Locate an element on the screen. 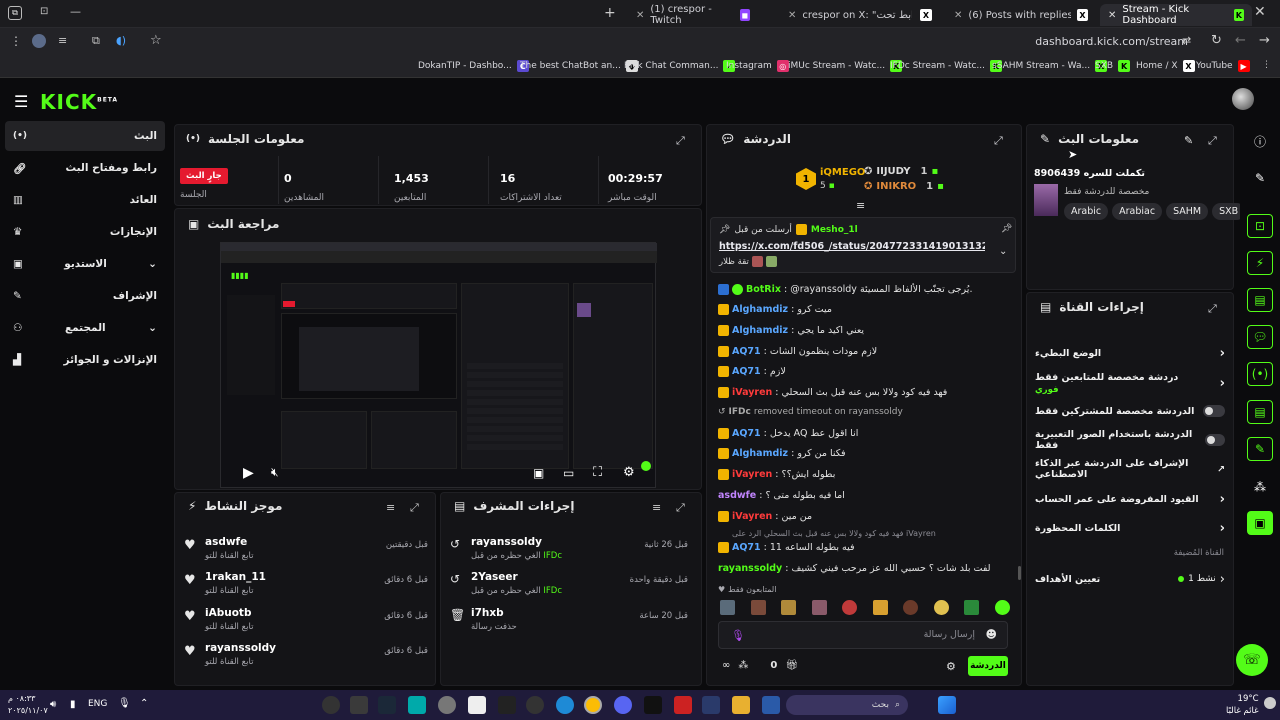 The image size is (1280, 720). back-icon: → is located at coordinates (1264, 40).